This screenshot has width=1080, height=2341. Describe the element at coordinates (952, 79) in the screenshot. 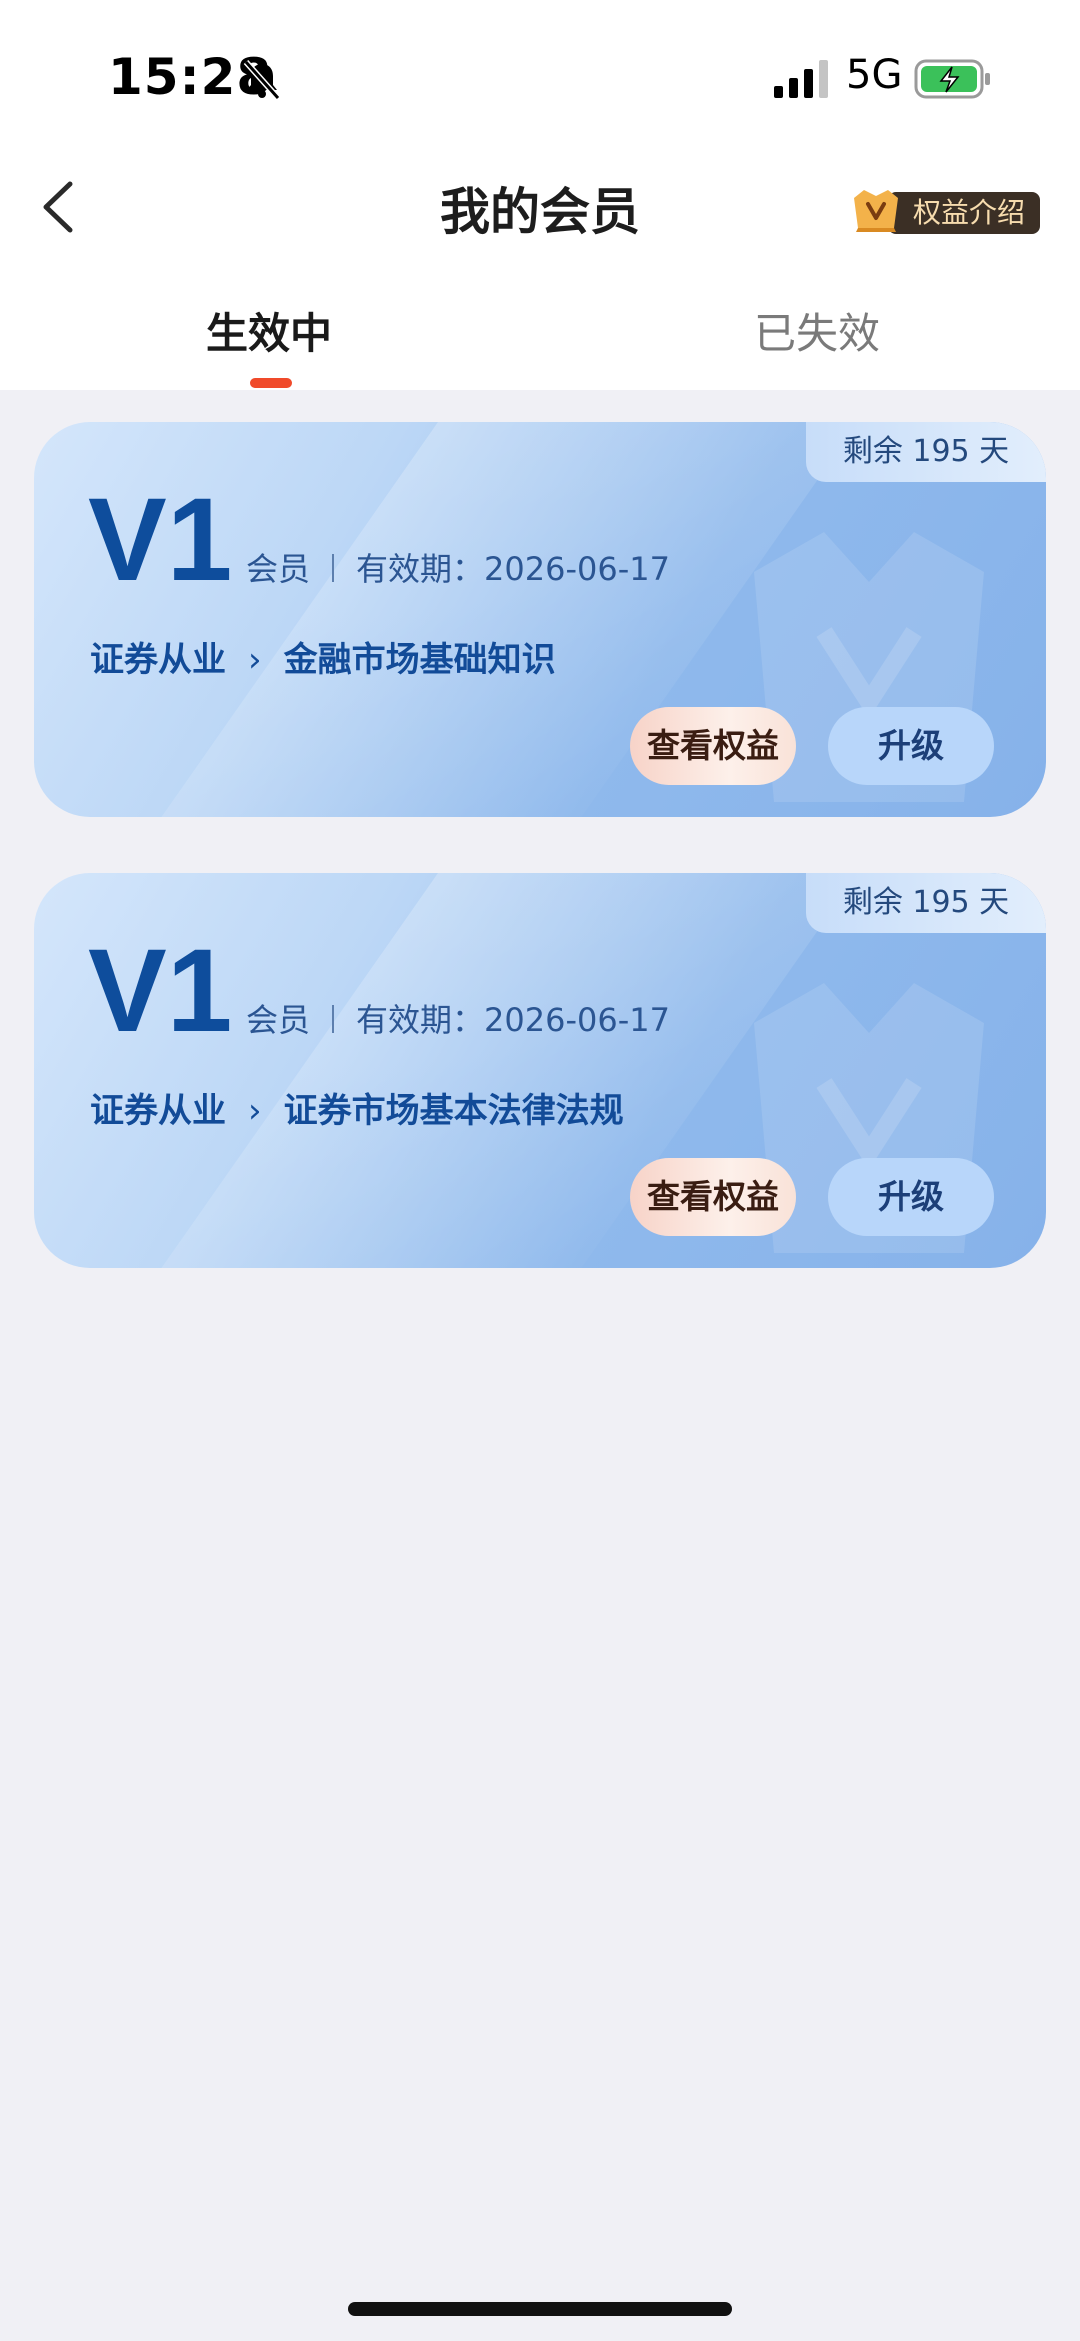

I see `battery-charging-icon` at that location.